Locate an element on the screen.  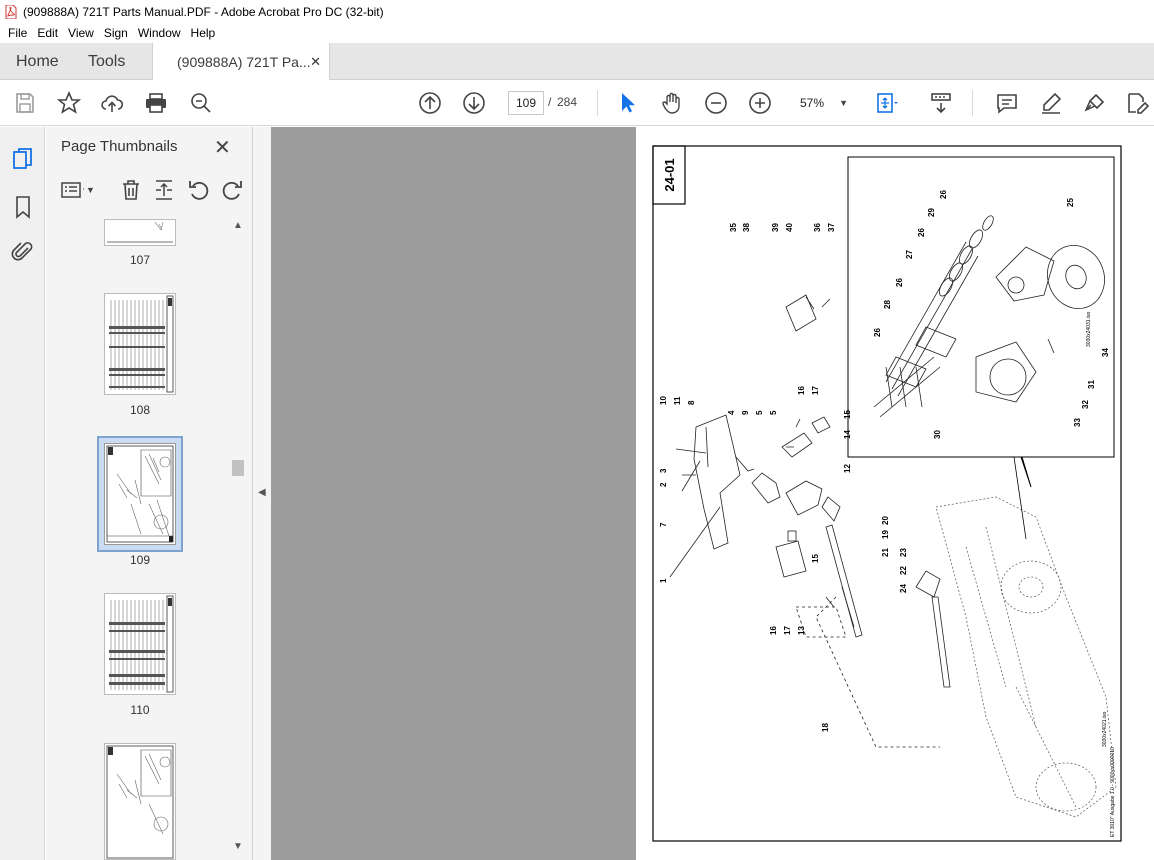
save-icon is located at coordinates (25, 103).